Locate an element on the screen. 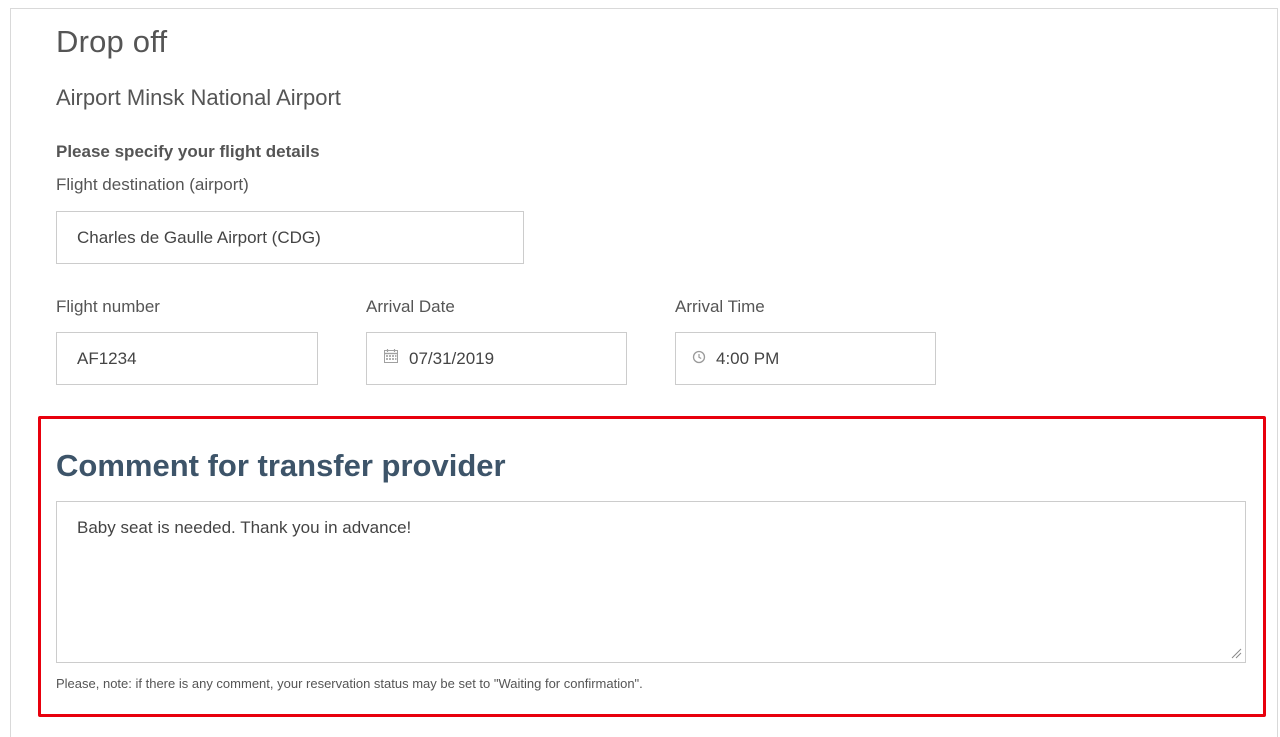 The height and width of the screenshot is (737, 1280). flight-number-value: AF1234 is located at coordinates (107, 358).